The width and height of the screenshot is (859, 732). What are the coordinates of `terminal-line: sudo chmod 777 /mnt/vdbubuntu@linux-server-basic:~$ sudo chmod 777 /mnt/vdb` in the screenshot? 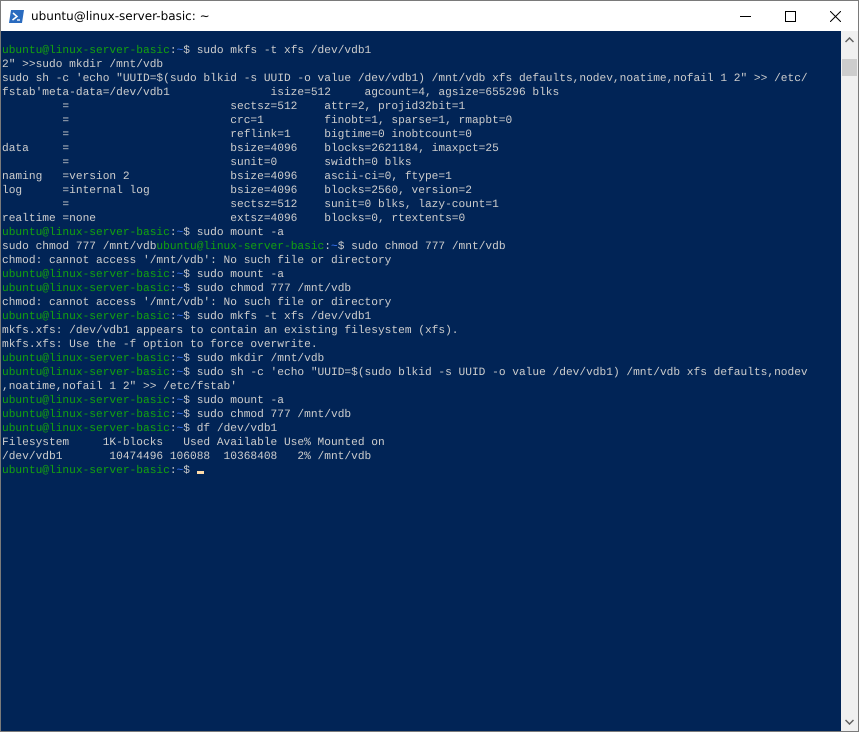 It's located at (254, 247).